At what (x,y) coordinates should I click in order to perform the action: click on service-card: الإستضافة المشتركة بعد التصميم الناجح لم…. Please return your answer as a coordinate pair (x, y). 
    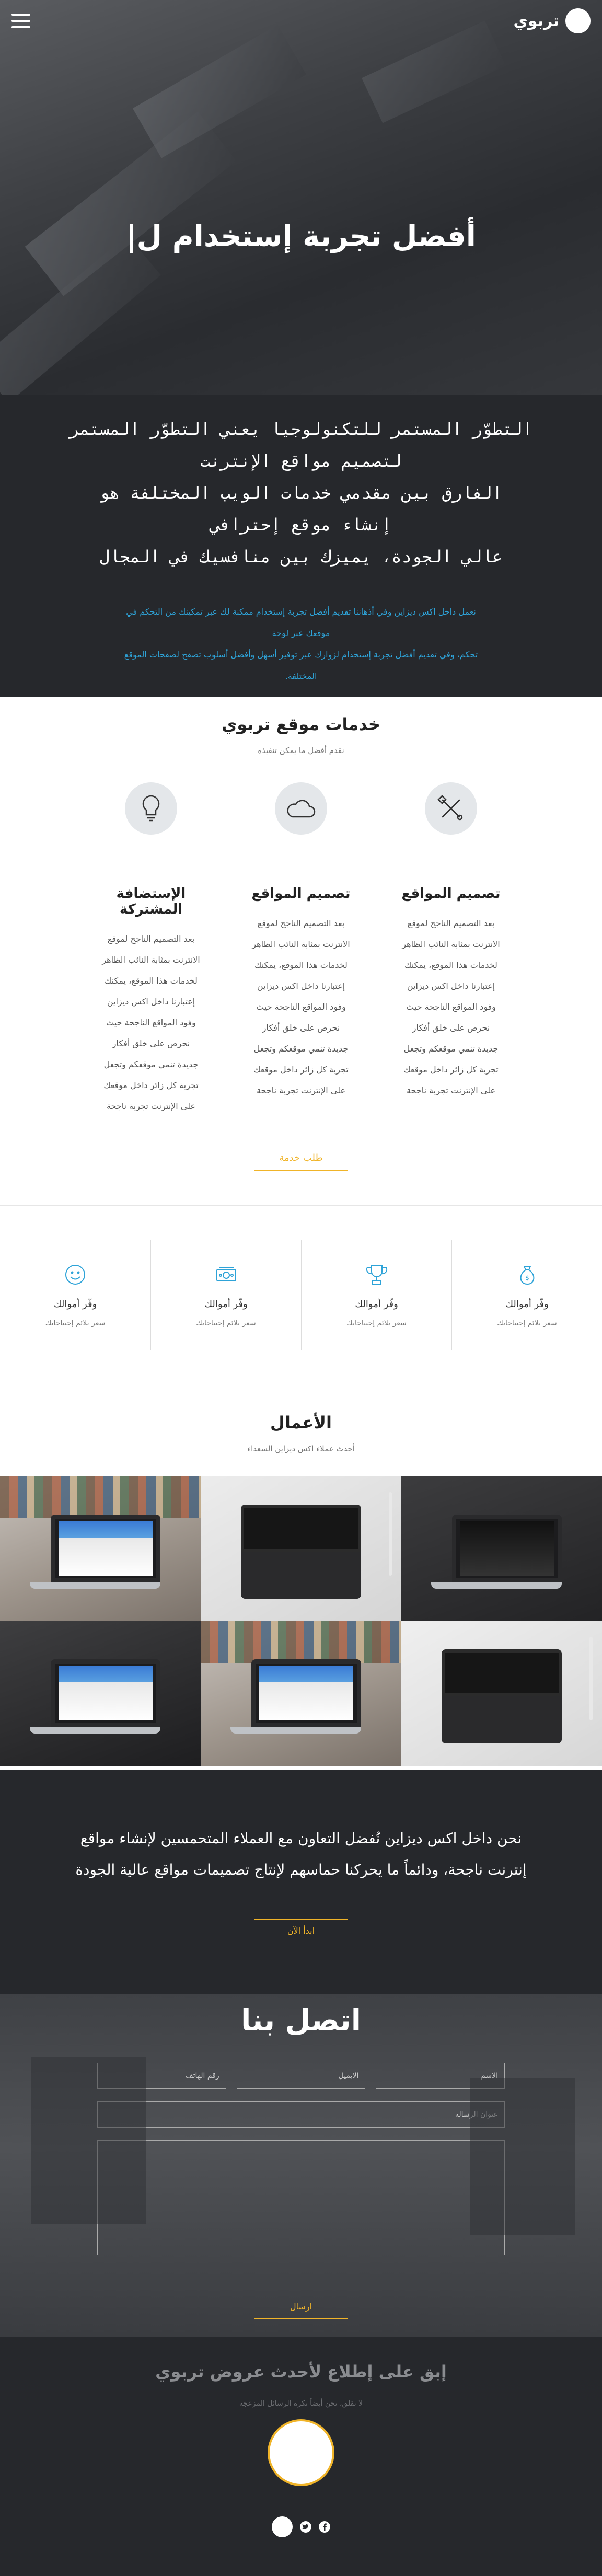
    Looking at the image, I should click on (151, 949).